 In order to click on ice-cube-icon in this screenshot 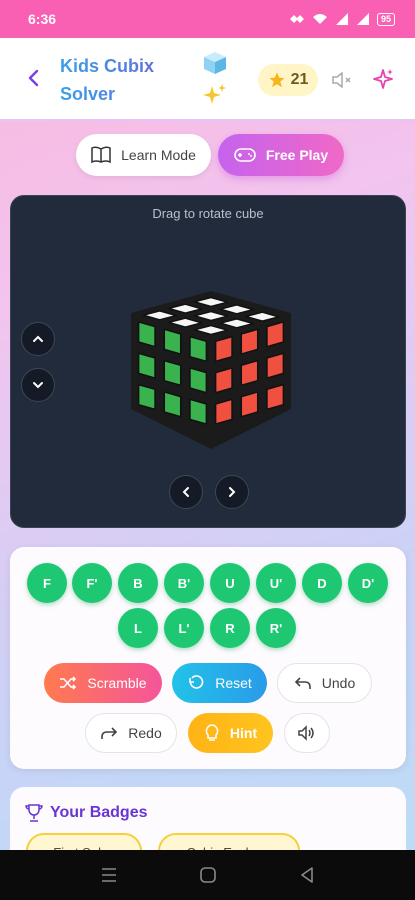, I will do `click(215, 63)`.